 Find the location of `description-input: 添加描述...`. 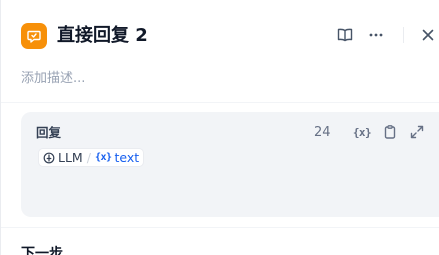

description-input: 添加描述... is located at coordinates (53, 79).